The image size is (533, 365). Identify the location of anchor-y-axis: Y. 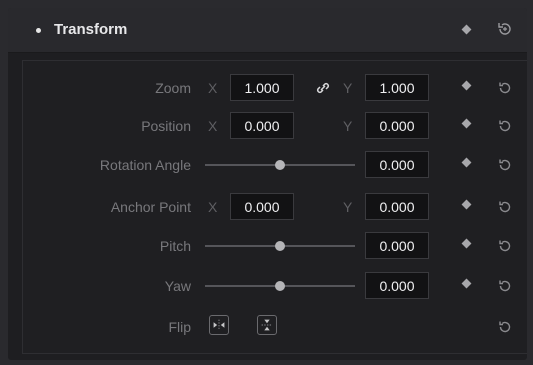
(348, 207).